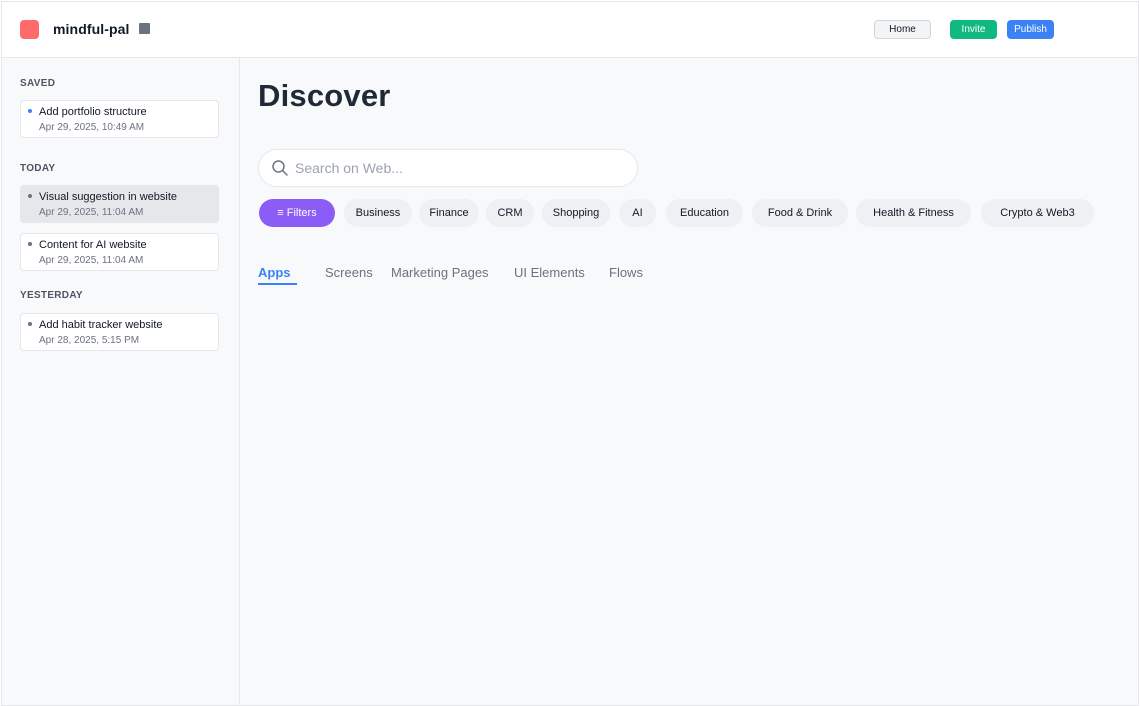 Image resolution: width=1140 pixels, height=706 pixels. Describe the element at coordinates (93, 245) in the screenshot. I see `chat-title: Content for AI website` at that location.